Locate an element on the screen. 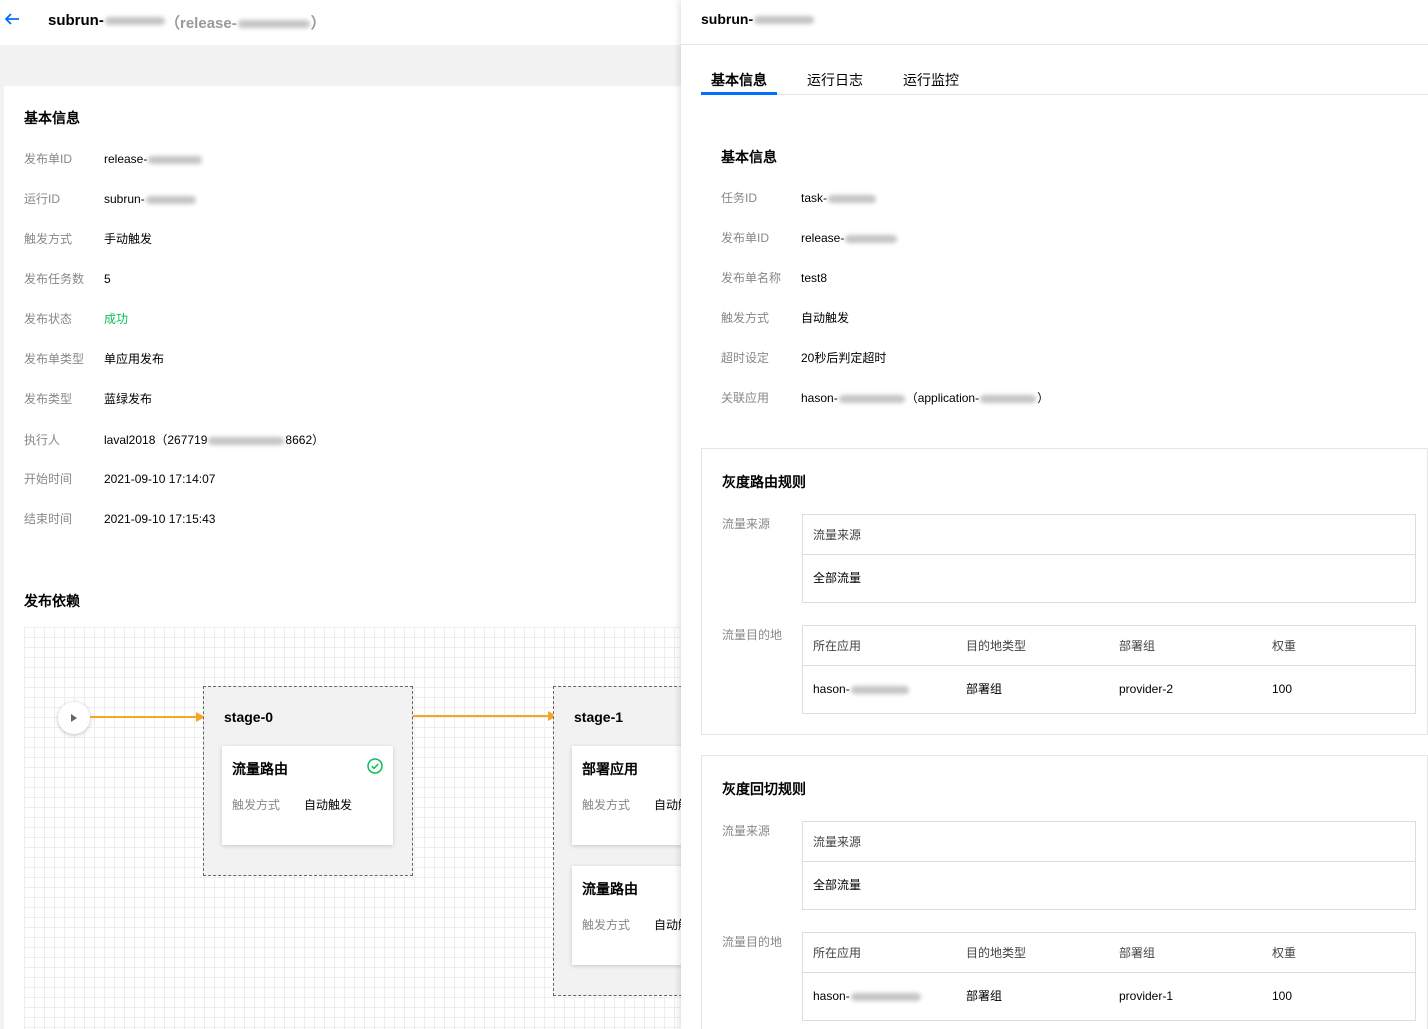  stage-card-1: stage-1 部署应用 触发方式自动触发 流量路由 触发方式自动触发 is located at coordinates (617, 841).